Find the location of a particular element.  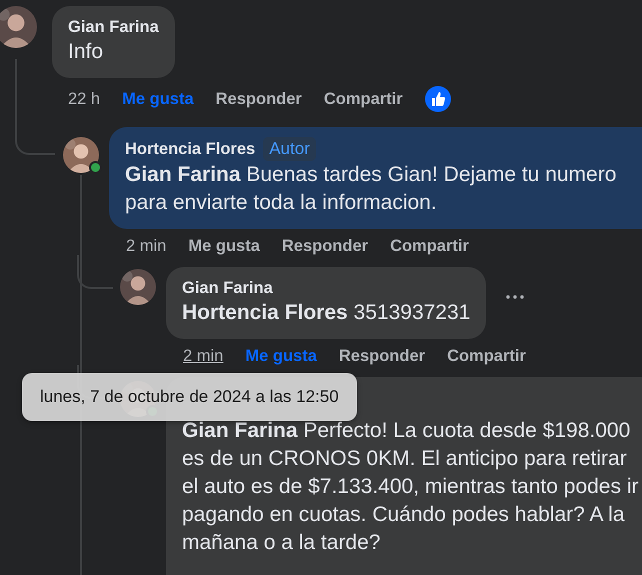

comment-text: Gian Farina Buenas tardes Gian! Dejame tu numero para enviarte toda la informacion. is located at coordinates (371, 189).